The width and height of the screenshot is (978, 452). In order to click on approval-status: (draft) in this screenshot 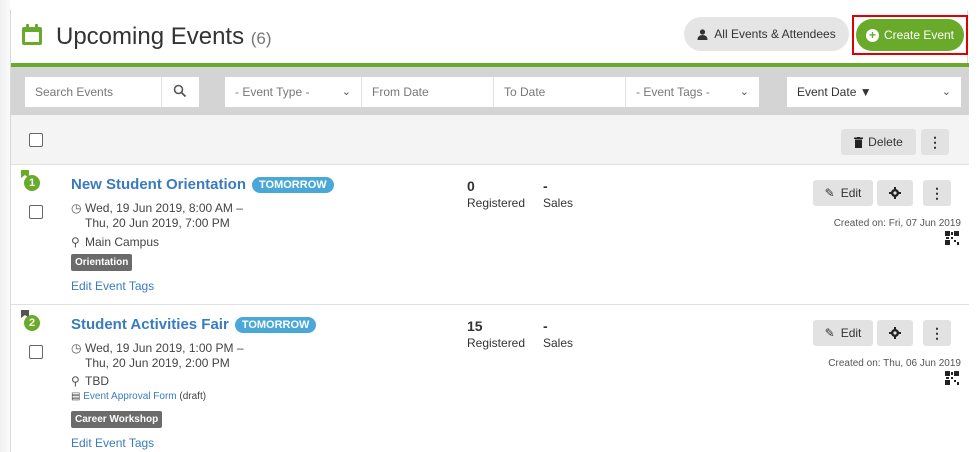, I will do `click(193, 396)`.